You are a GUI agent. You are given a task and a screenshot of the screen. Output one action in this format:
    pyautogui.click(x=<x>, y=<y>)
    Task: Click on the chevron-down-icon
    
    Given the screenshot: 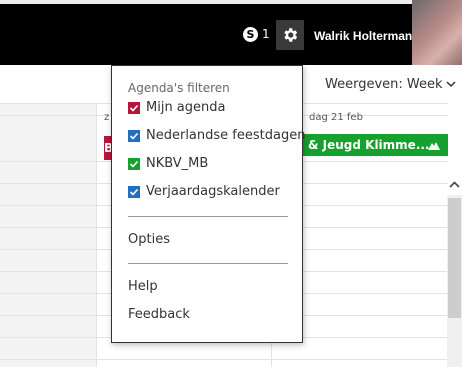 What is the action you would take?
    pyautogui.click(x=451, y=84)
    